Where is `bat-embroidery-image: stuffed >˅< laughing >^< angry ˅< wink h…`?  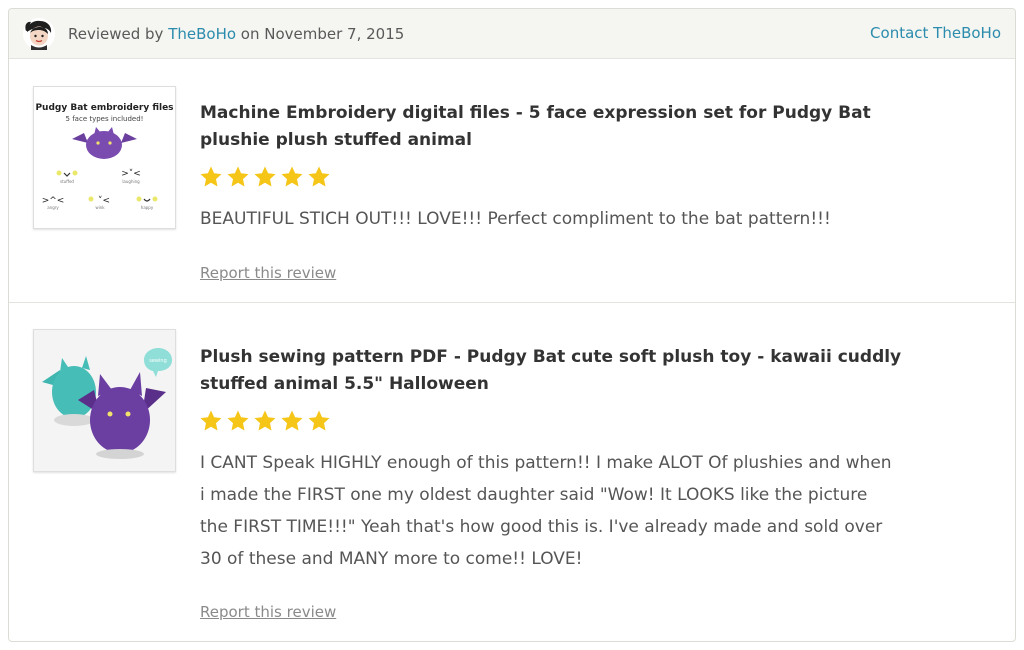 bat-embroidery-image: stuffed >˅< laughing >^< angry ˅< wink h… is located at coordinates (100, 168).